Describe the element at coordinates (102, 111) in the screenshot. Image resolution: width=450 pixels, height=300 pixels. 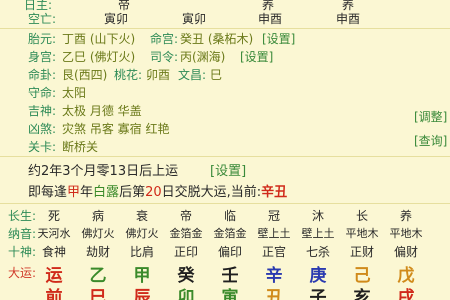
I see `value-jishen: 太极 月德 华盖` at that location.